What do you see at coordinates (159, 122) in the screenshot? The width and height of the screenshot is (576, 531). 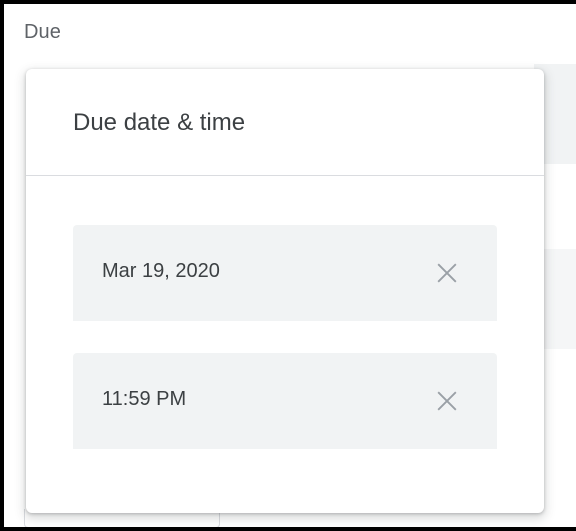 I see `dialog-title: Due date & time` at bounding box center [159, 122].